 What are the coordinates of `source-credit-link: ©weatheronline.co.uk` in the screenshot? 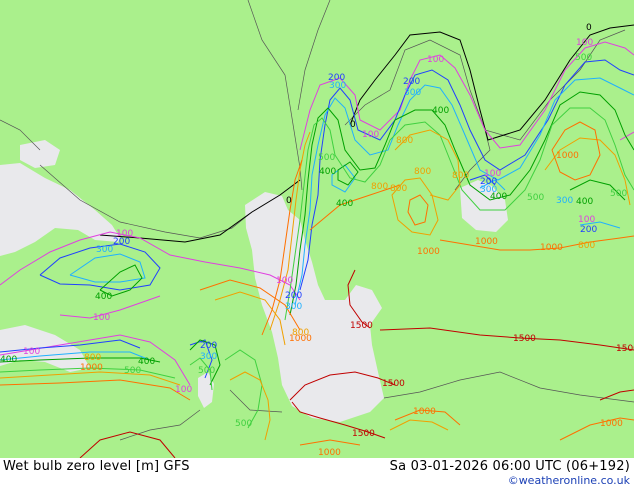 It's located at (569, 480).